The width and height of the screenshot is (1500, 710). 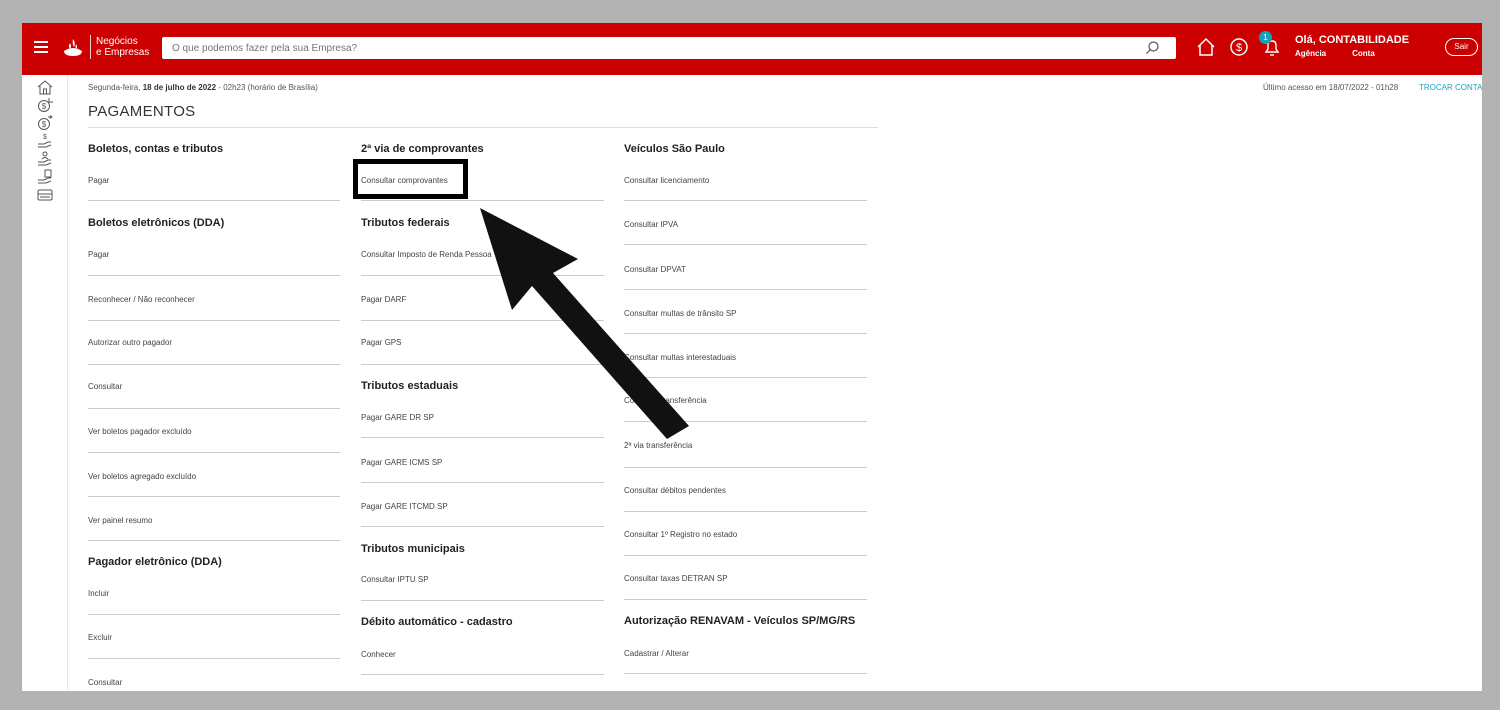 What do you see at coordinates (105, 682) in the screenshot?
I see `link-pagador-consultar: Consultar` at bounding box center [105, 682].